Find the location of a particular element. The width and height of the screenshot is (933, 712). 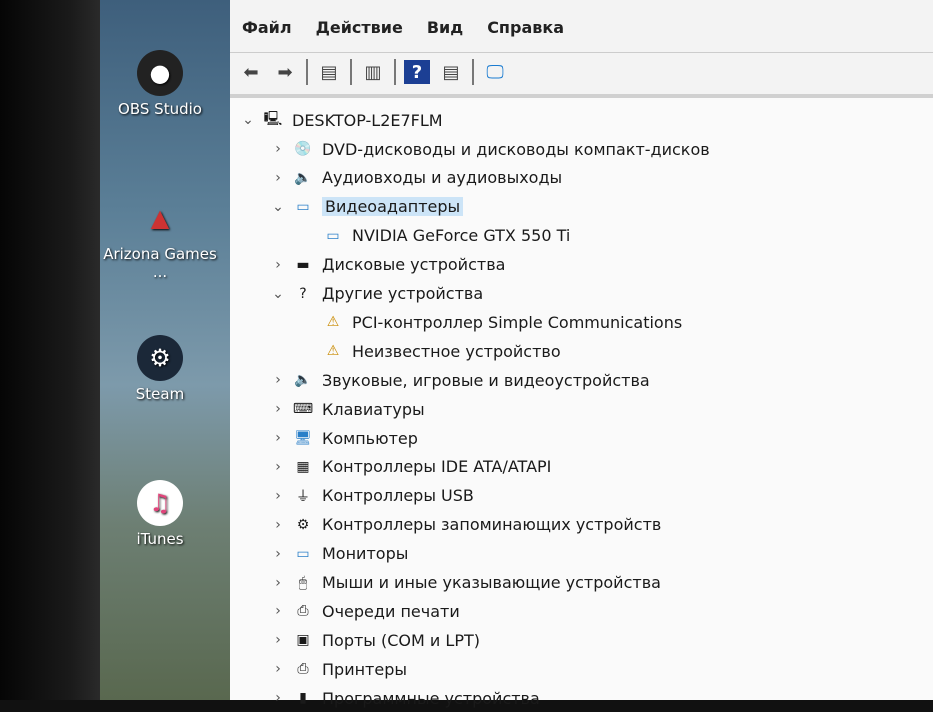

tree-item: › ▮ Программные устройства is located at coordinates (404, 698).